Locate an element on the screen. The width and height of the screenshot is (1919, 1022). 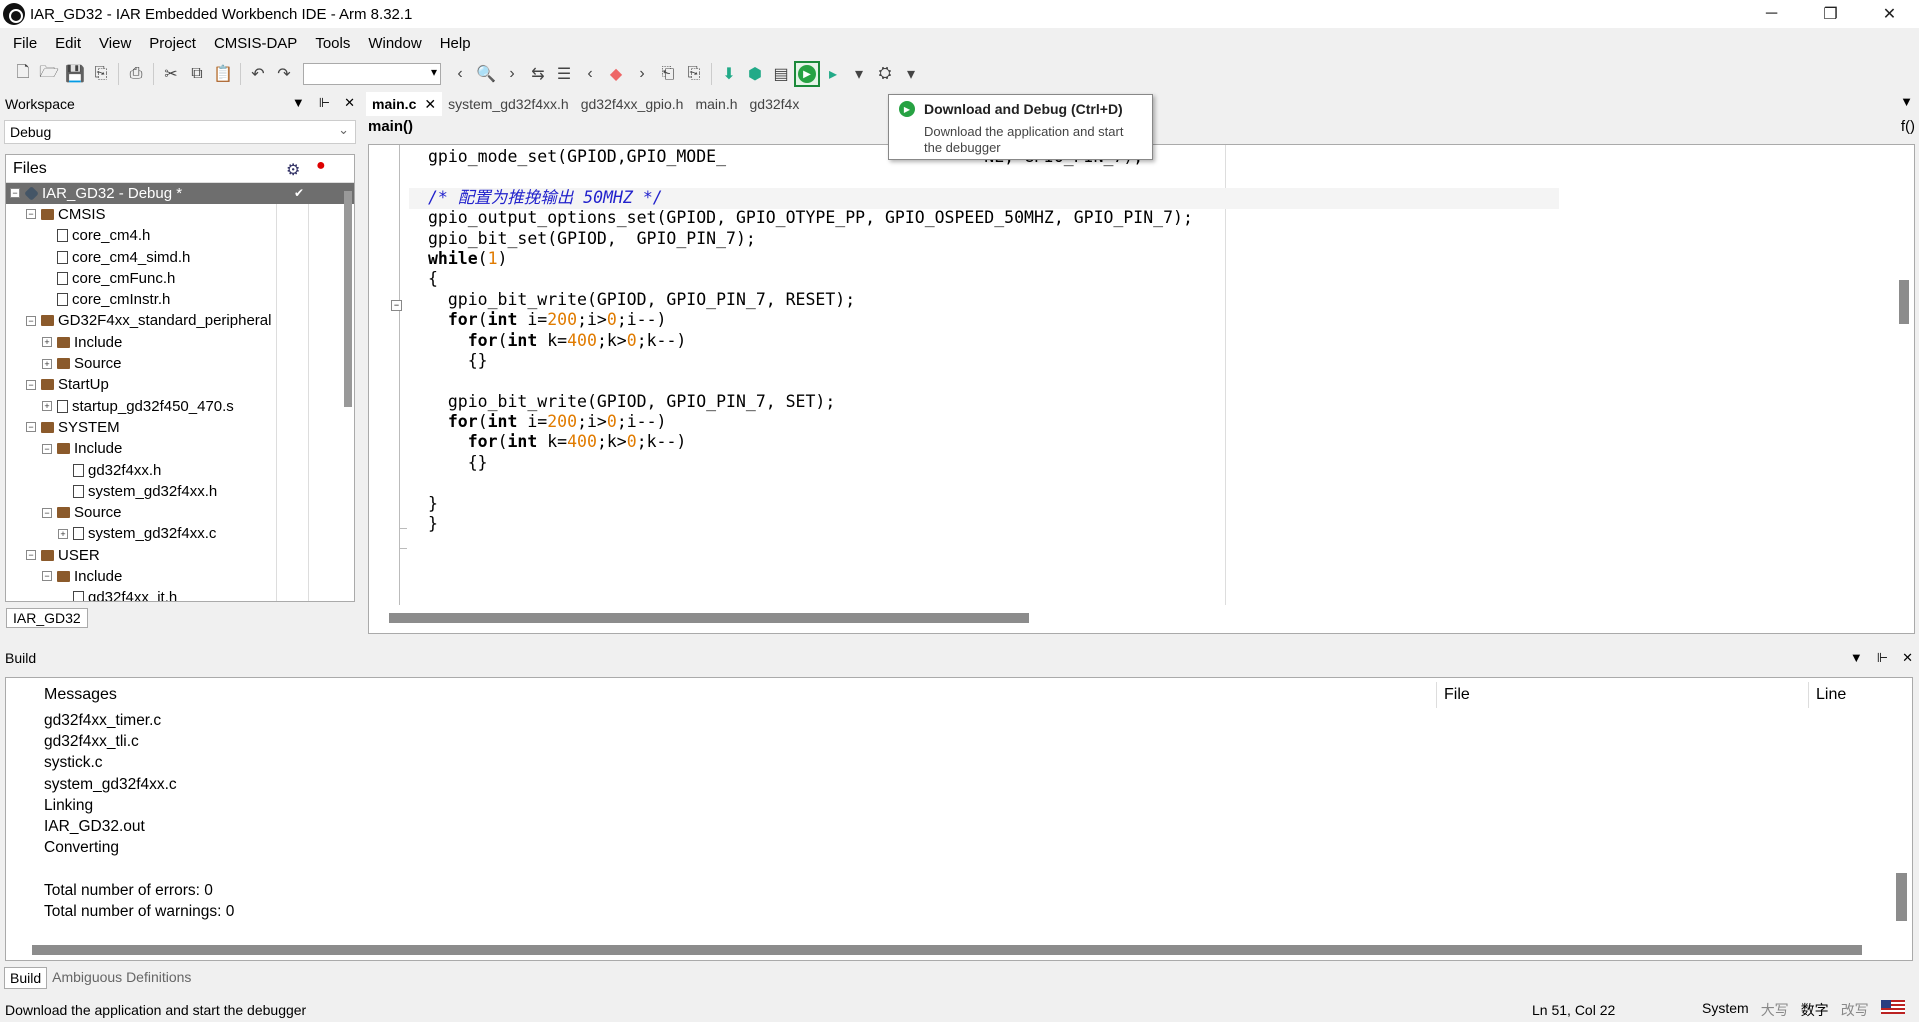
code-line: gpio_bit_write(GPIOD, GPIO_PIN_7, SET); is located at coordinates (810, 402).